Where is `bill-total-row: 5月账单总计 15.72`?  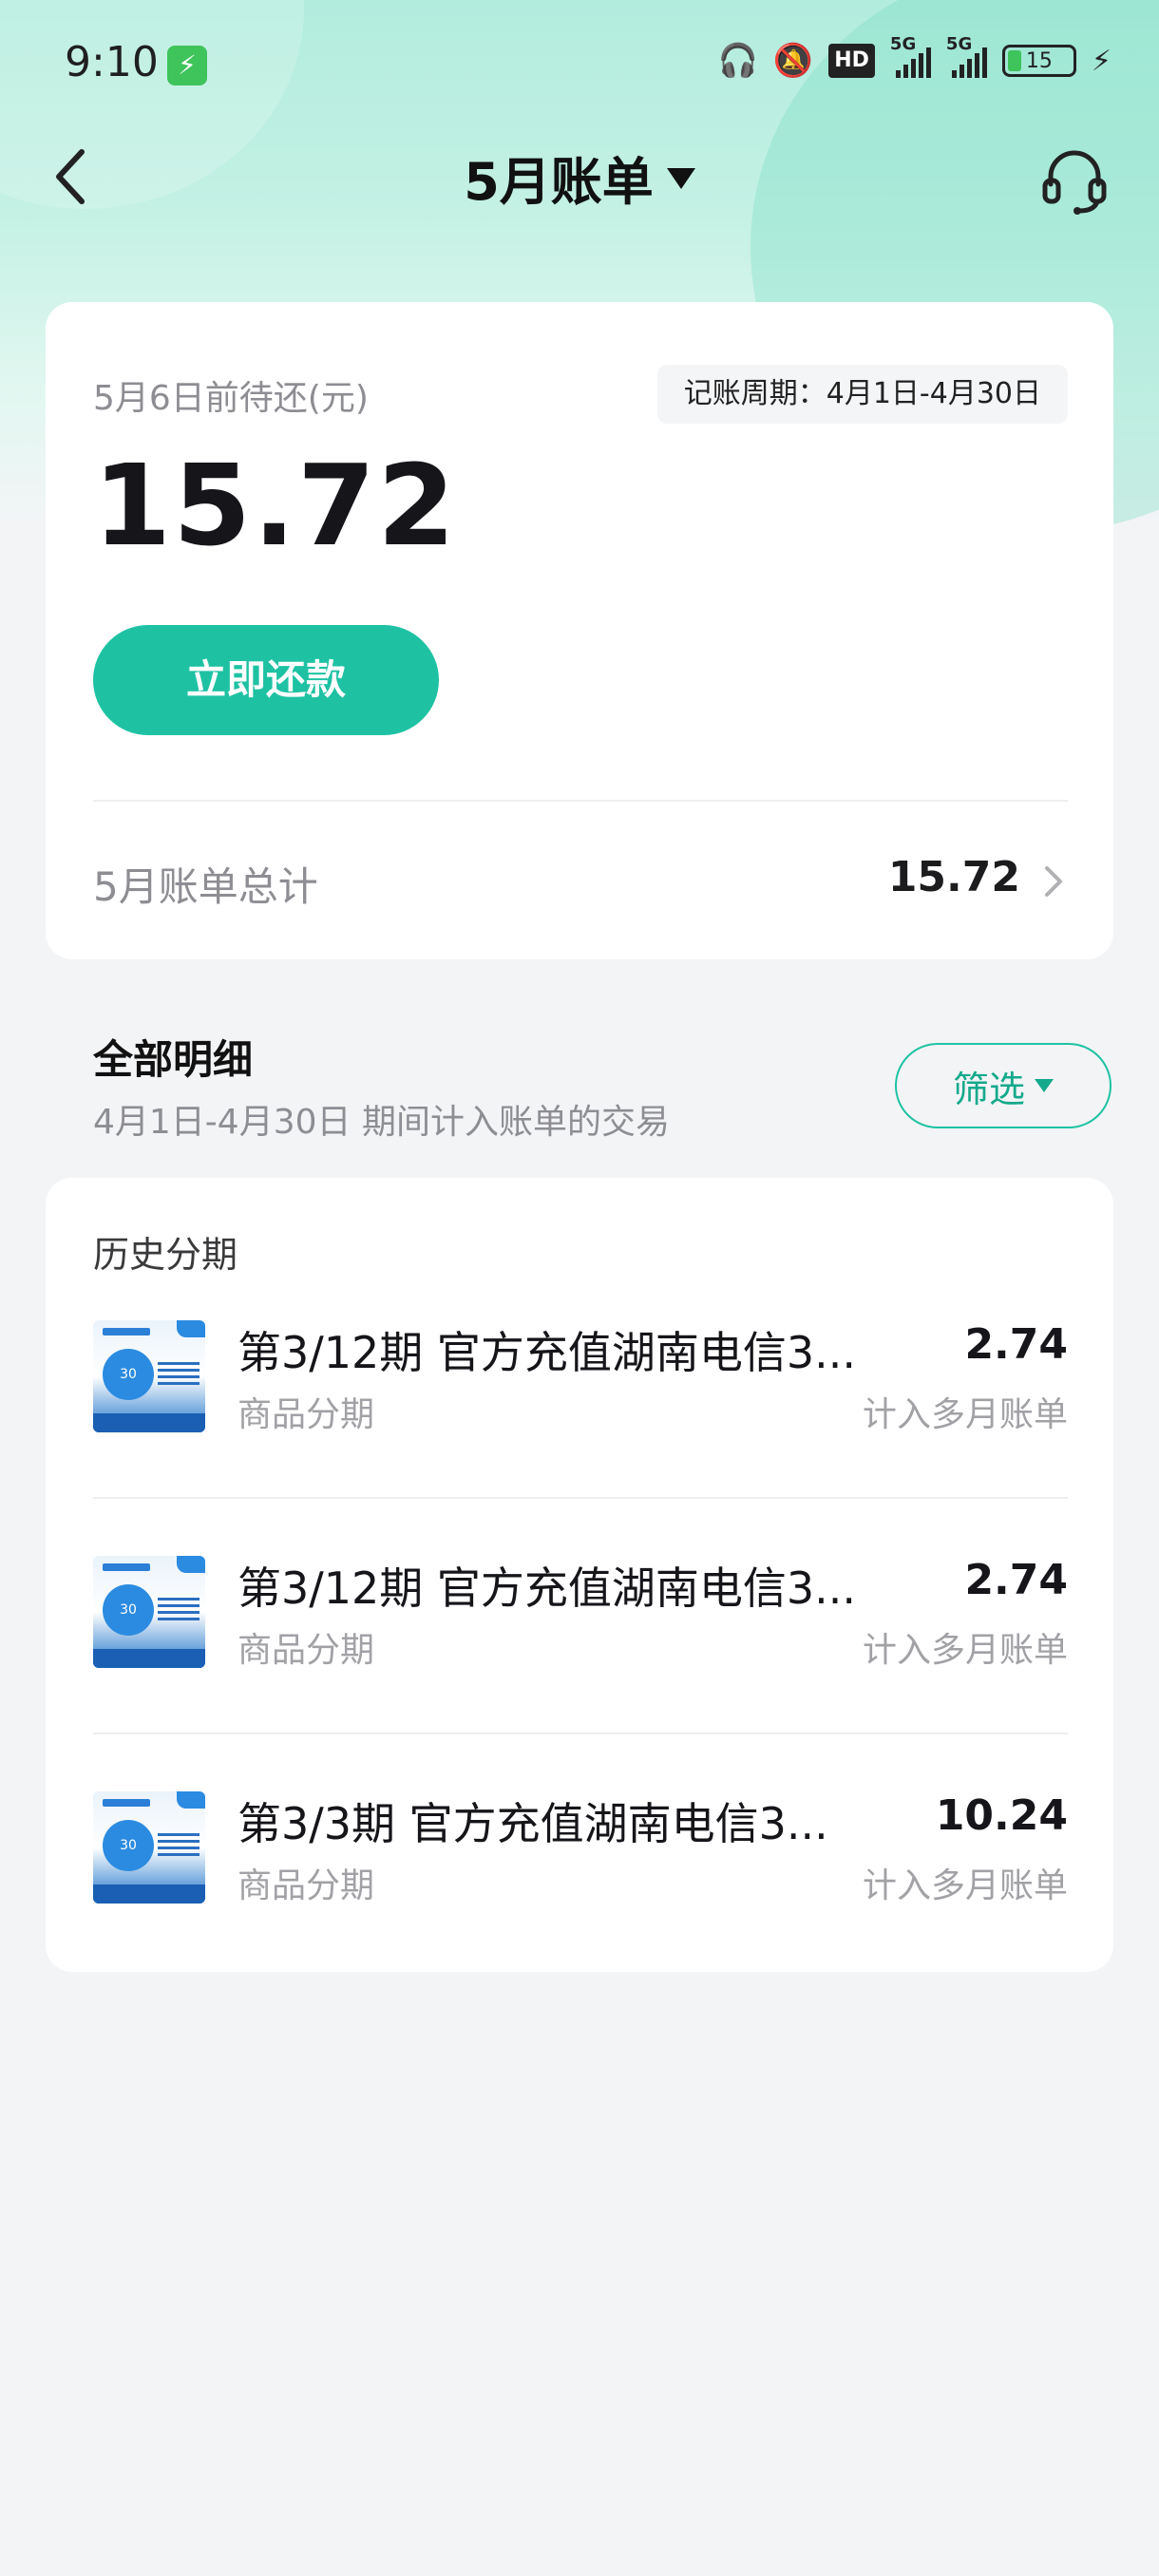
bill-total-row: 5月账单总计 15.72 is located at coordinates (580, 879).